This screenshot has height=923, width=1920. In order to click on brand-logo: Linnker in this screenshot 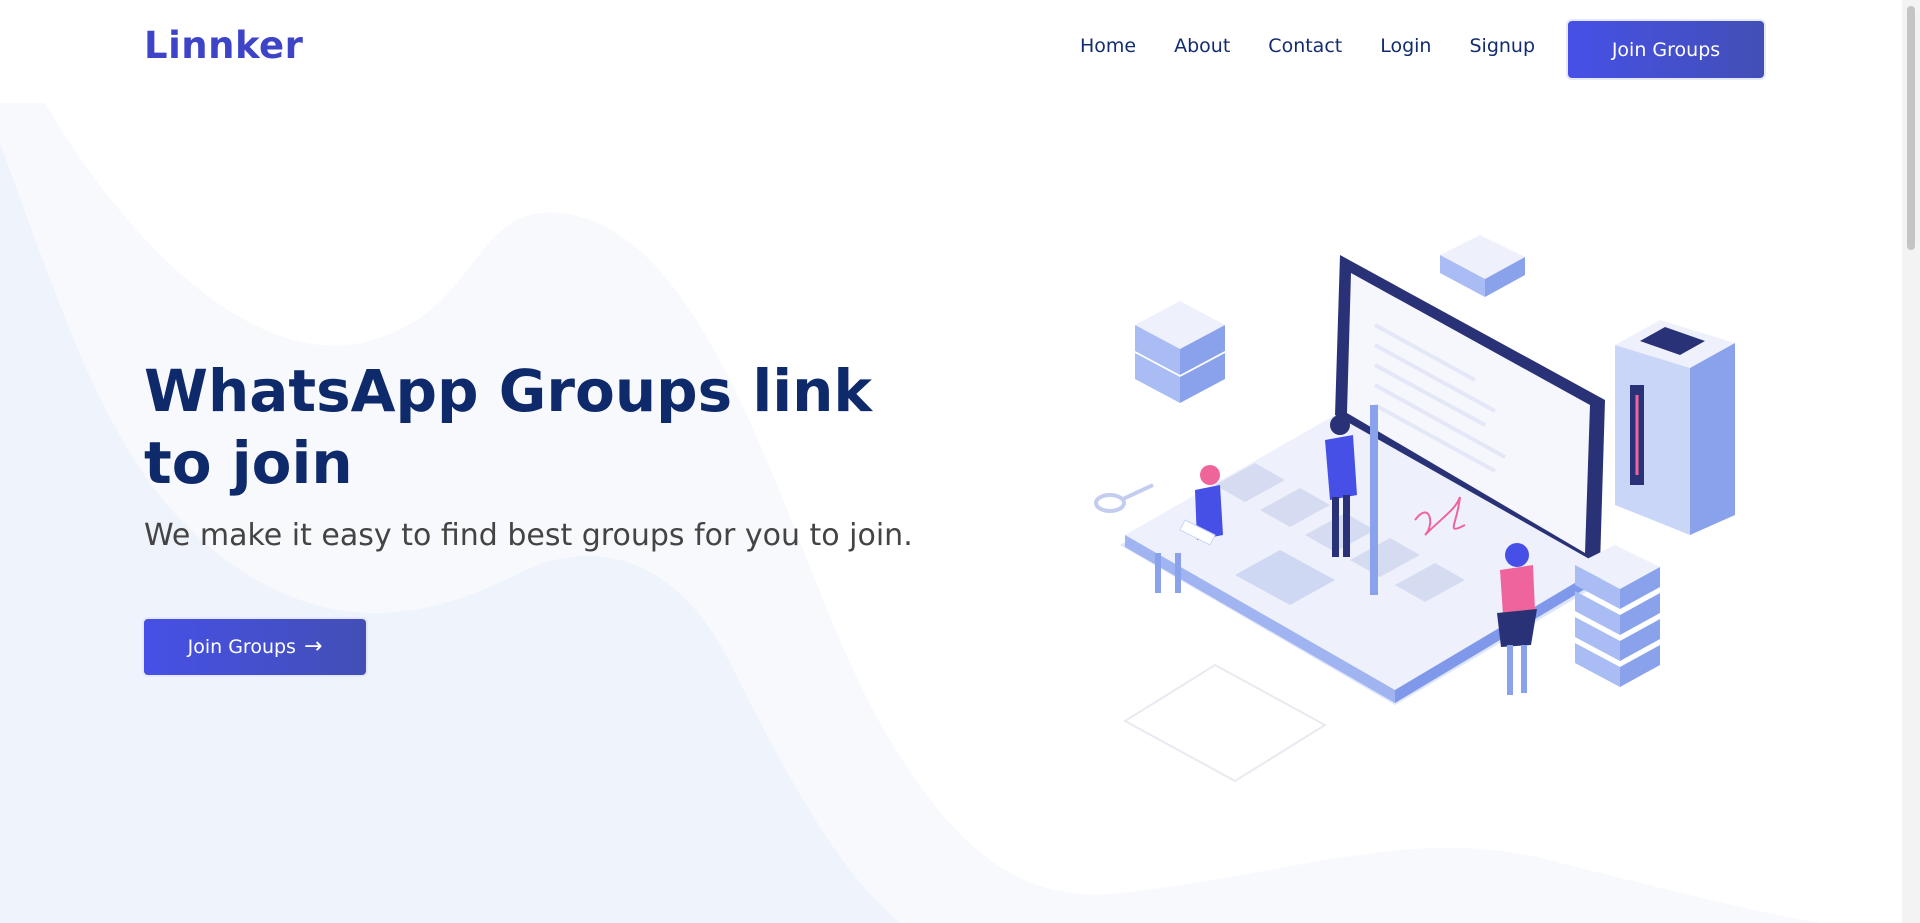, I will do `click(223, 45)`.